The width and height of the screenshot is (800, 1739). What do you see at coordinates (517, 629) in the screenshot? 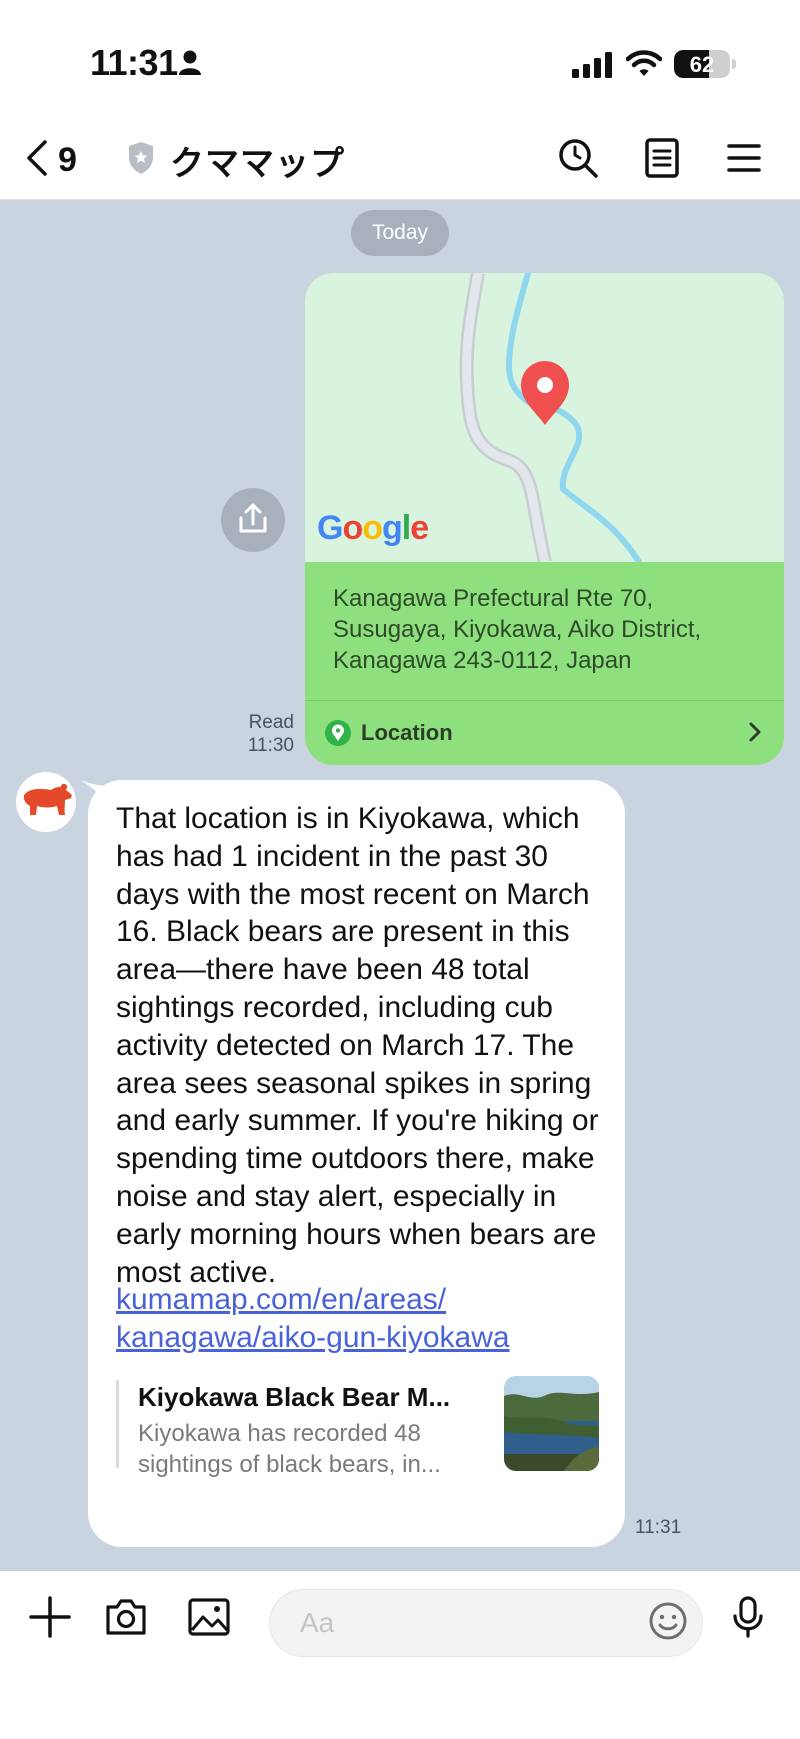
I see `address-line: Susugaya, Kiyokawa, Aiko District,` at bounding box center [517, 629].